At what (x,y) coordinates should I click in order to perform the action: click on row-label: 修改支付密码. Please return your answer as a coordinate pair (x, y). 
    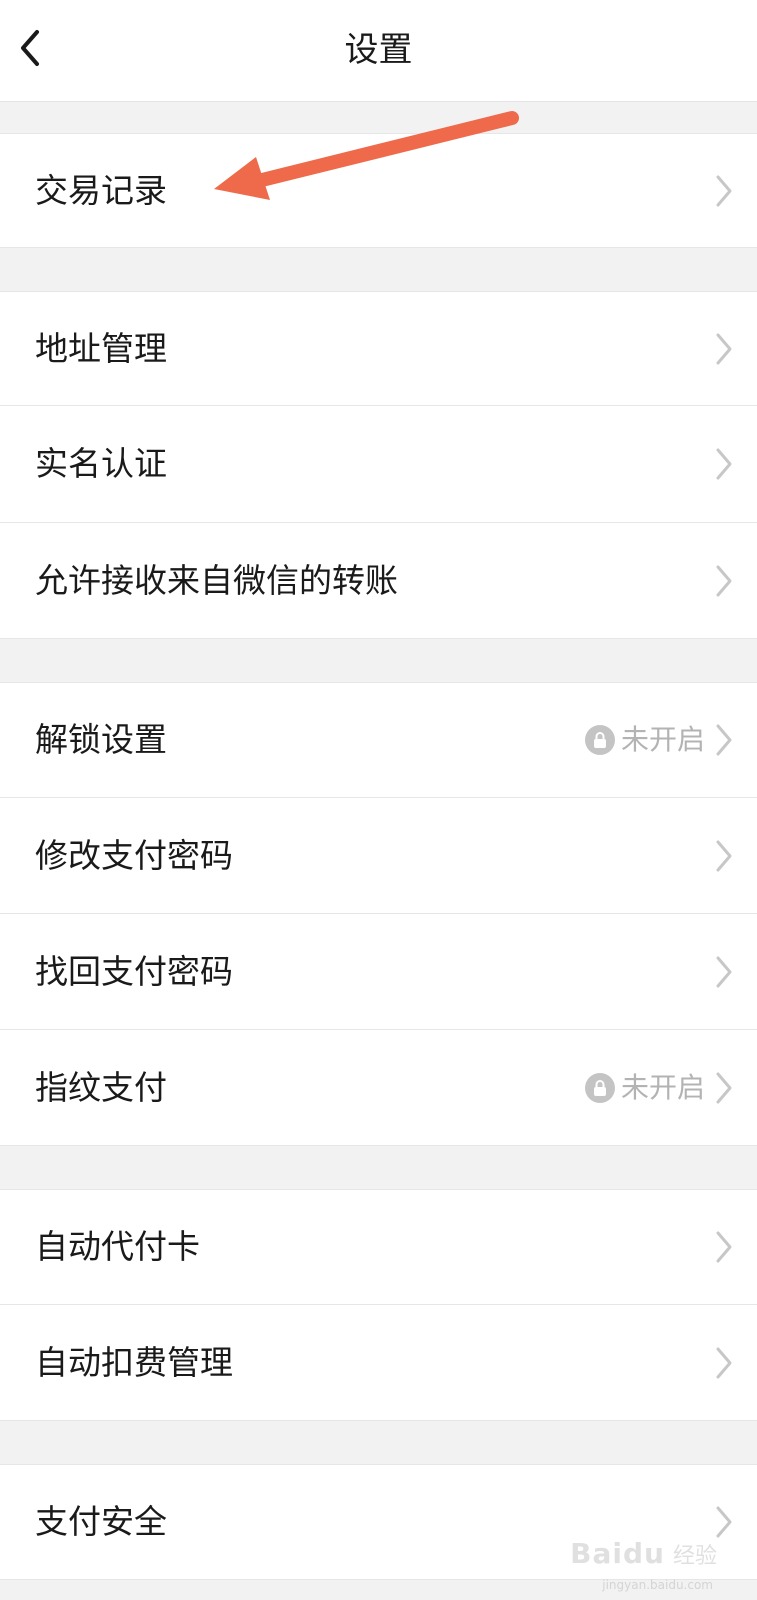
    Looking at the image, I should click on (134, 855).